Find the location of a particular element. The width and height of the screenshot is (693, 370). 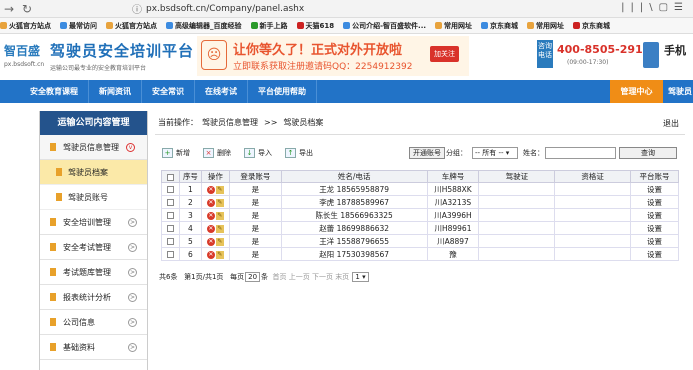

page-jump-select: 1 ▾ is located at coordinates (360, 277).